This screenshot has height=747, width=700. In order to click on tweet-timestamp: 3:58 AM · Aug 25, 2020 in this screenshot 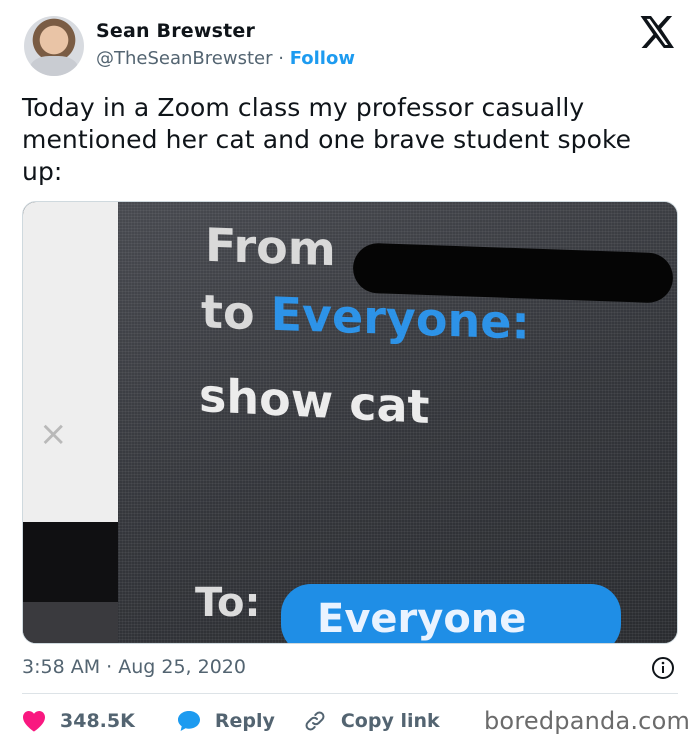, I will do `click(134, 667)`.